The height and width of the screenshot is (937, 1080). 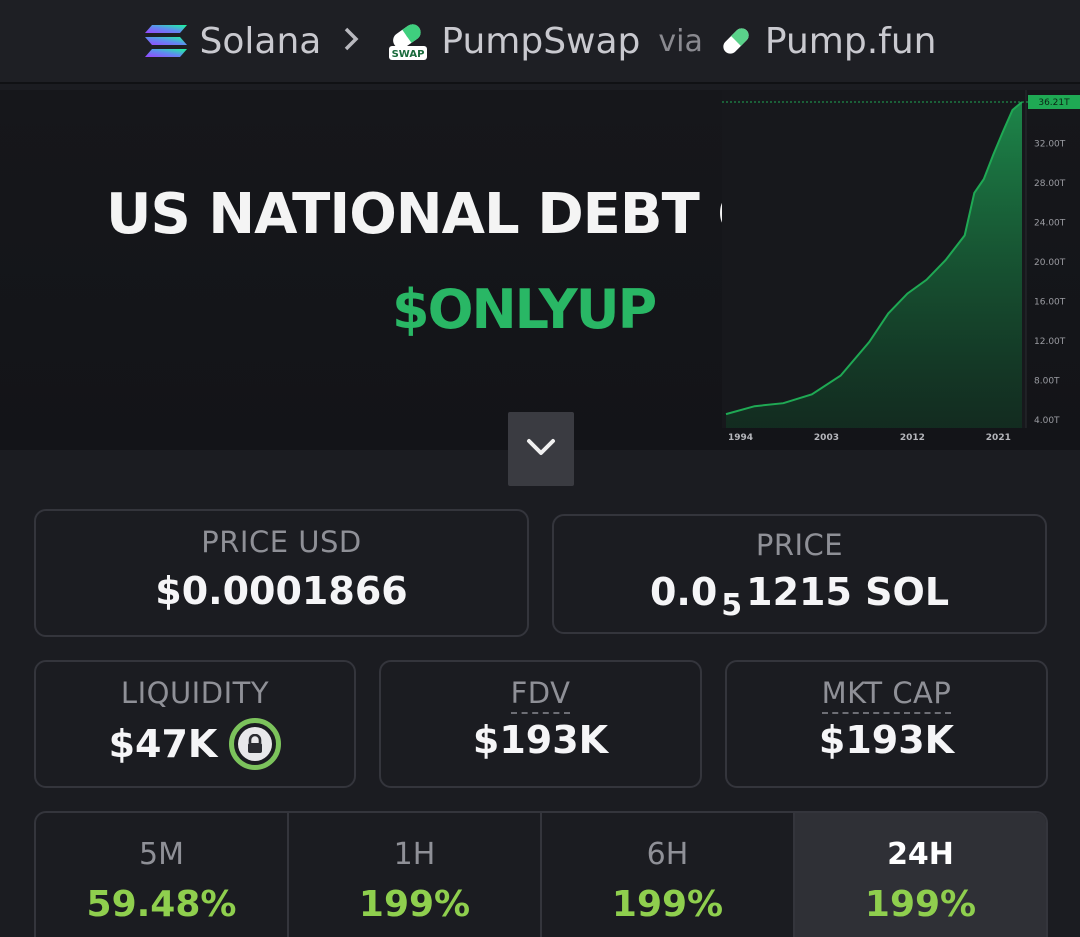 I want to click on banner-ticker: $ONLYUP, so click(x=524, y=309).